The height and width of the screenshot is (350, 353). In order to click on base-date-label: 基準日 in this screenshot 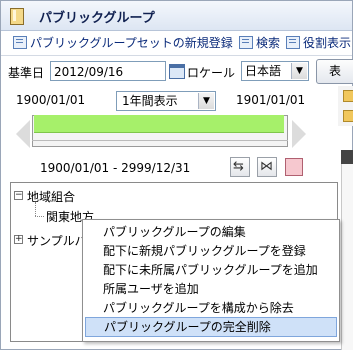, I will do `click(26, 73)`.